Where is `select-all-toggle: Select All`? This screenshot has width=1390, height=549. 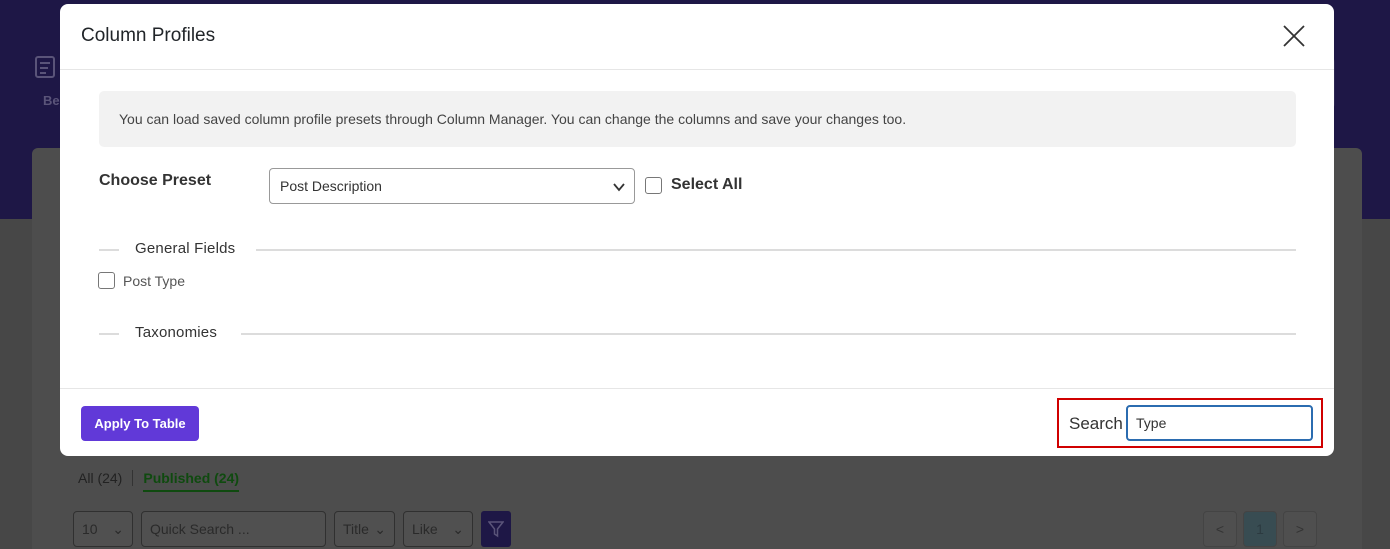
select-all-toggle: Select All is located at coordinates (693, 185).